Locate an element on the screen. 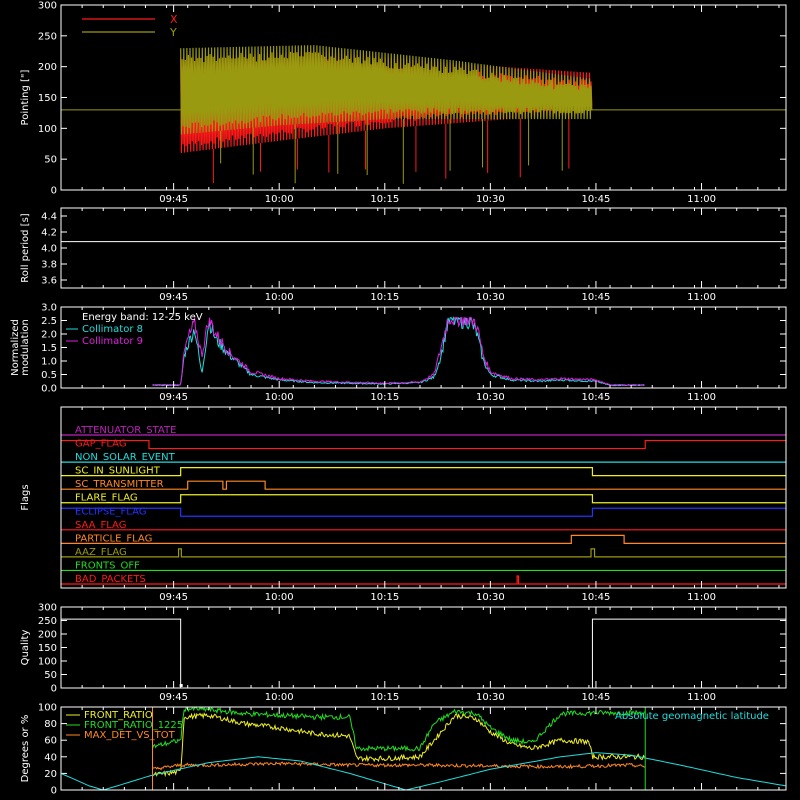 The width and height of the screenshot is (800, 800). plot-frame is located at coordinates (423, 248).